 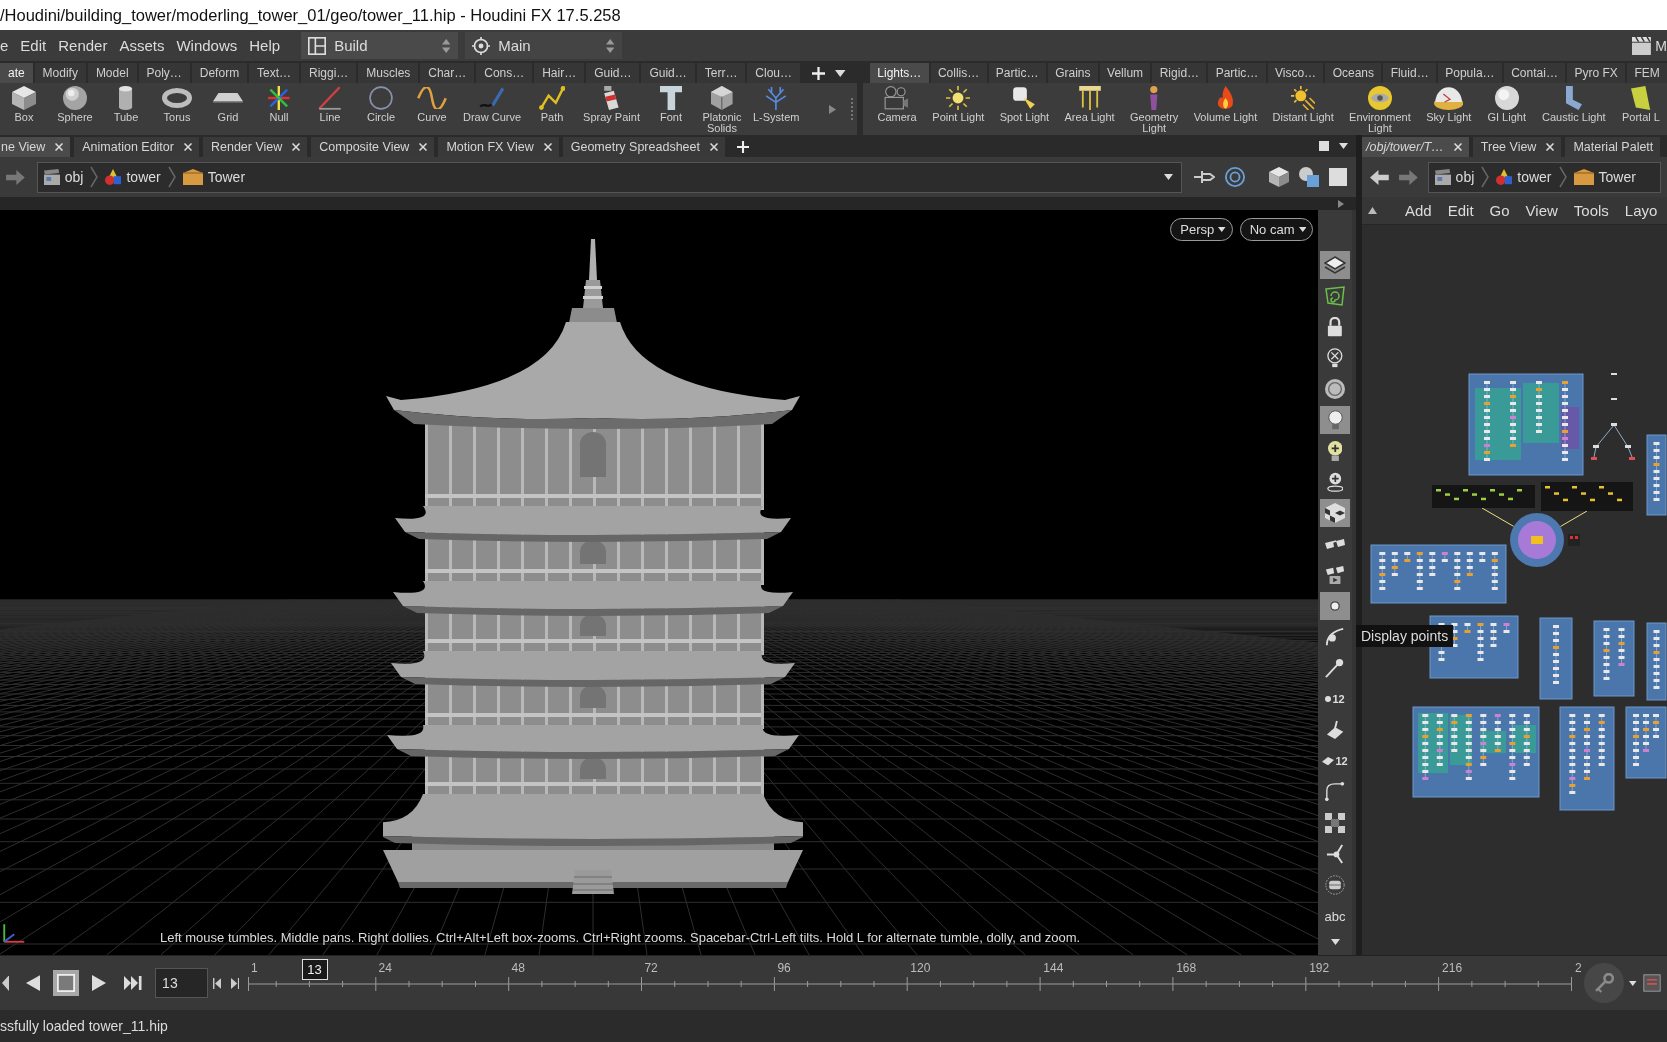 I want to click on display-toggle: abc, so click(x=1335, y=916).